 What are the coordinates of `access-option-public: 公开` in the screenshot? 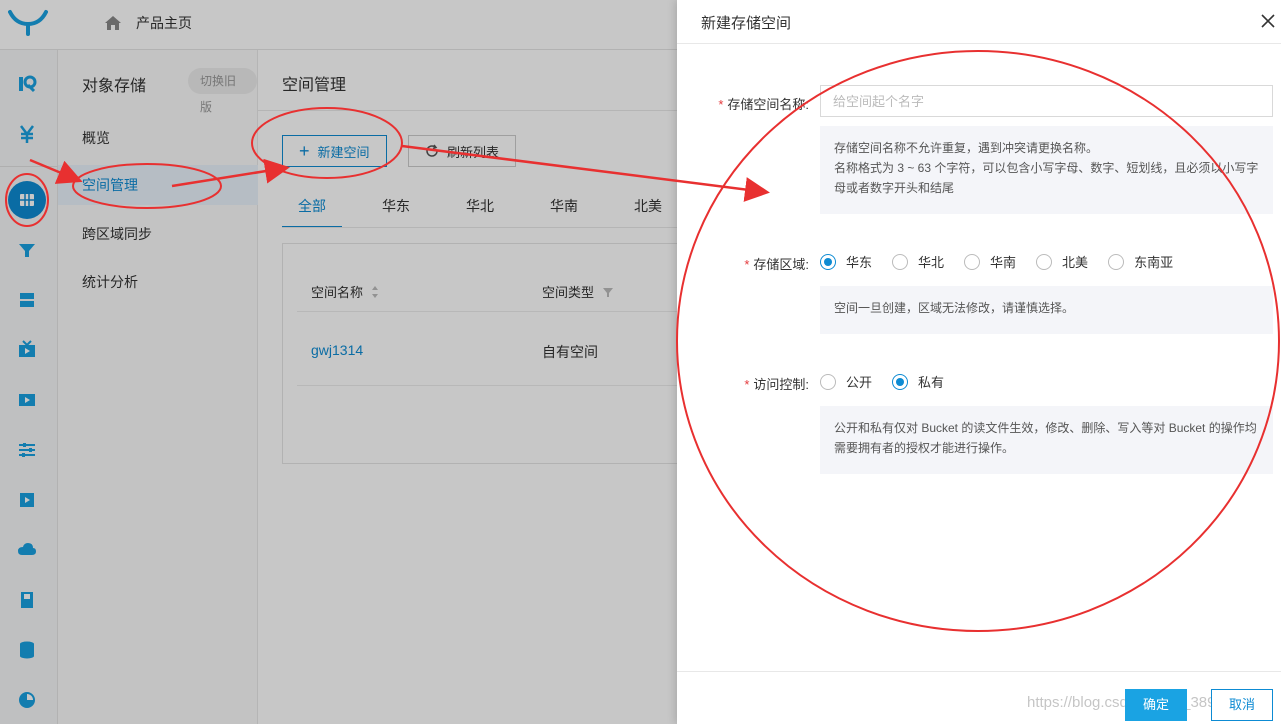 It's located at (846, 381).